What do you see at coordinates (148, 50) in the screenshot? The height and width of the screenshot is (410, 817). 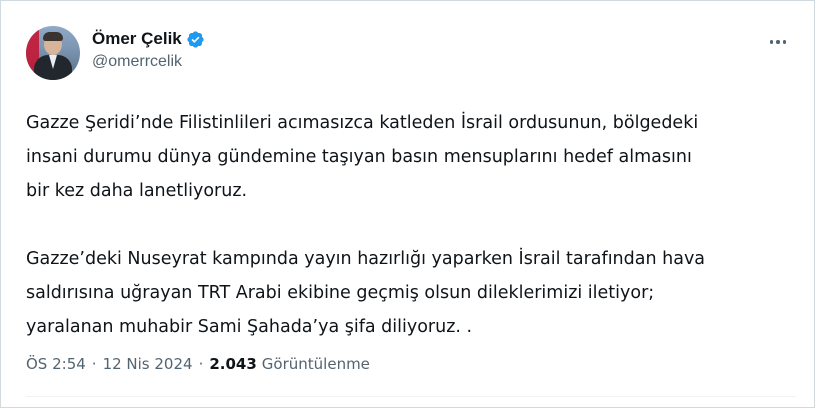 I see `author-names: Ömer Çelik @omerrcelik` at bounding box center [148, 50].